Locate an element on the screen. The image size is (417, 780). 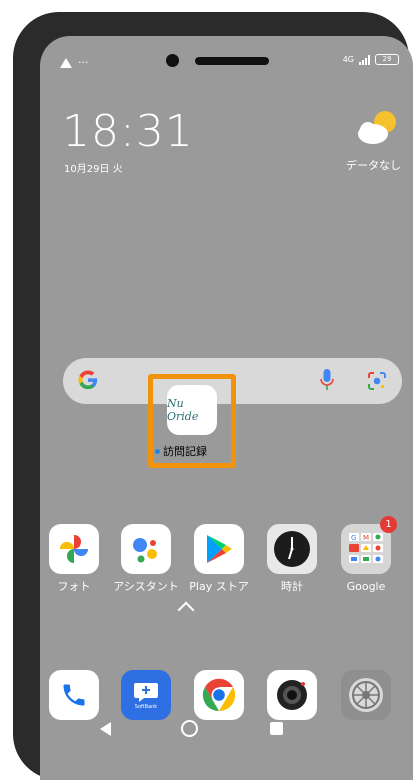
weather-status: データなし is located at coordinates (373, 165).